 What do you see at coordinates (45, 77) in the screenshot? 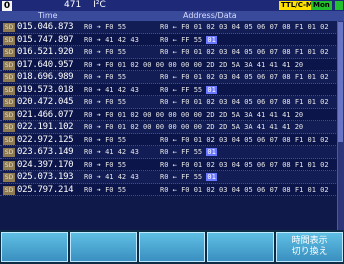
I see `timestamp: 018.696.989` at bounding box center [45, 77].